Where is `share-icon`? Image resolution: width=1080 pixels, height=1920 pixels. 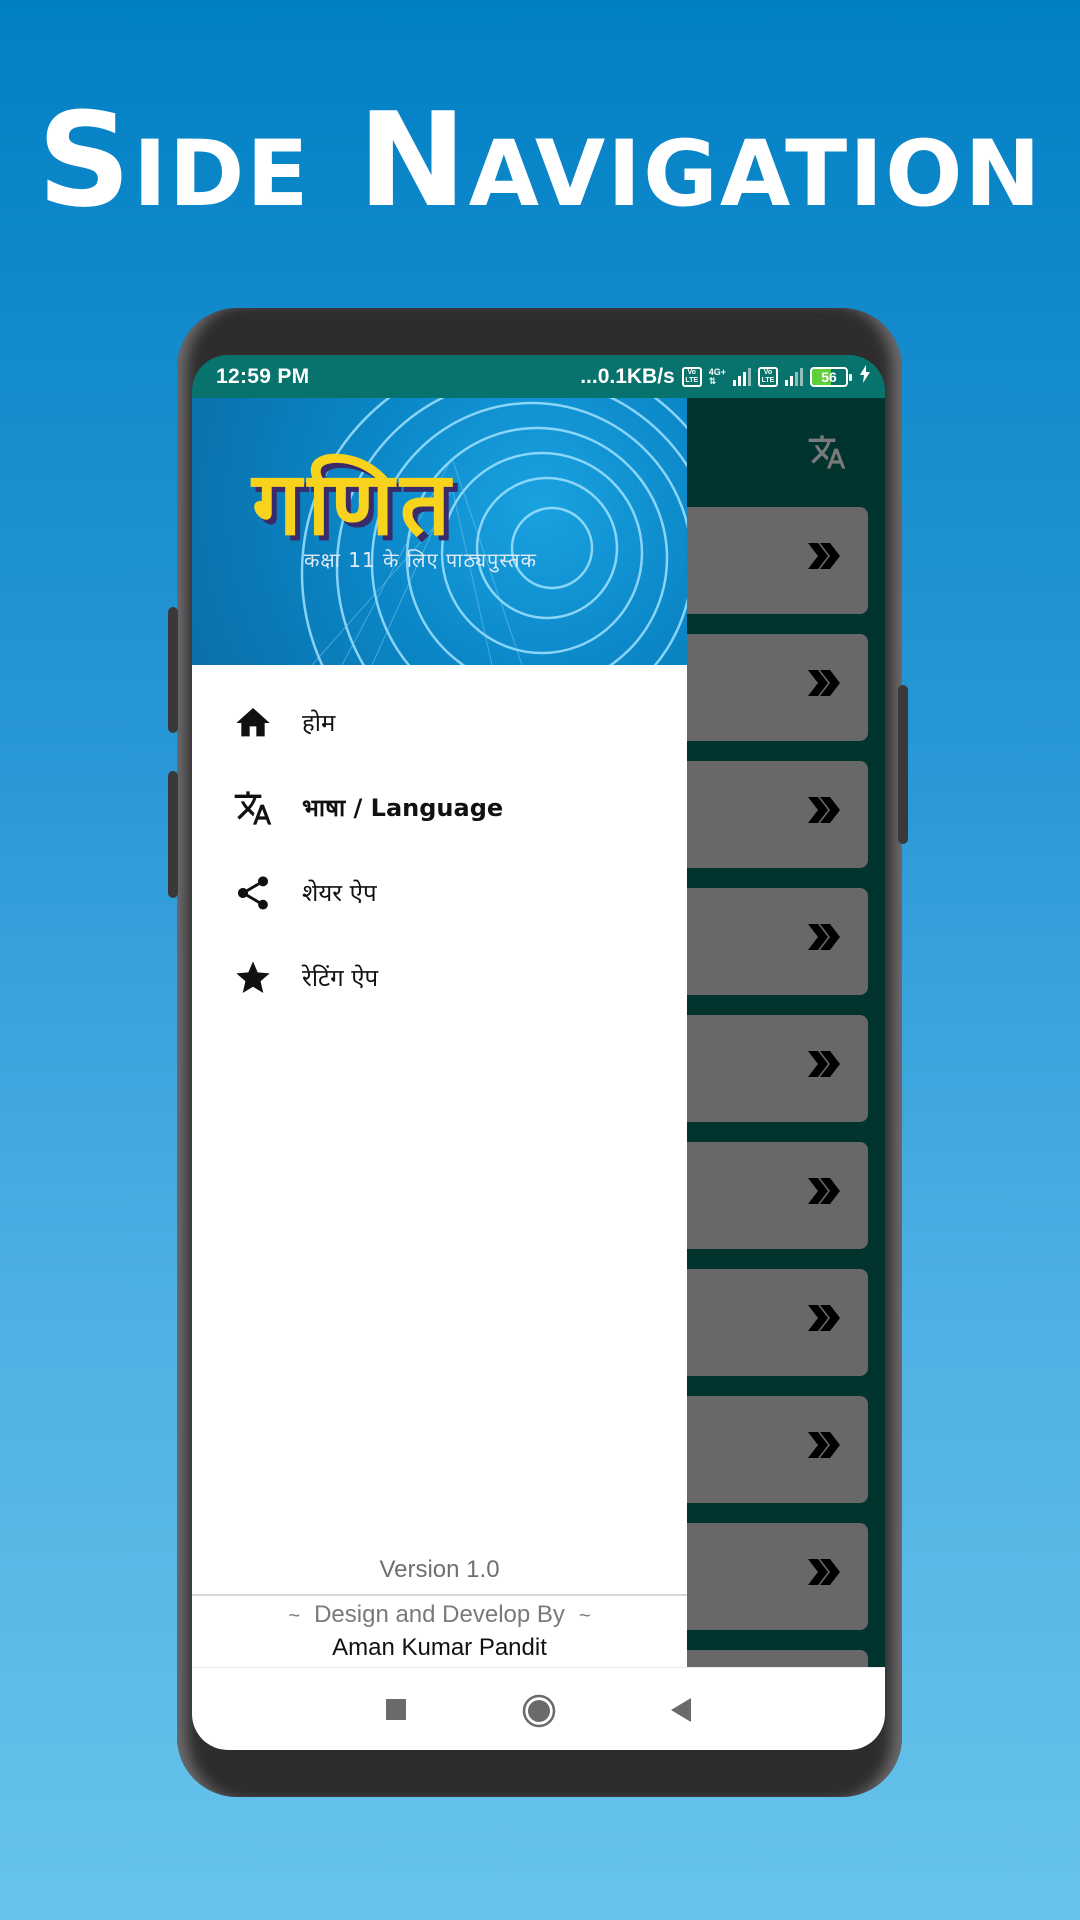 share-icon is located at coordinates (253, 893).